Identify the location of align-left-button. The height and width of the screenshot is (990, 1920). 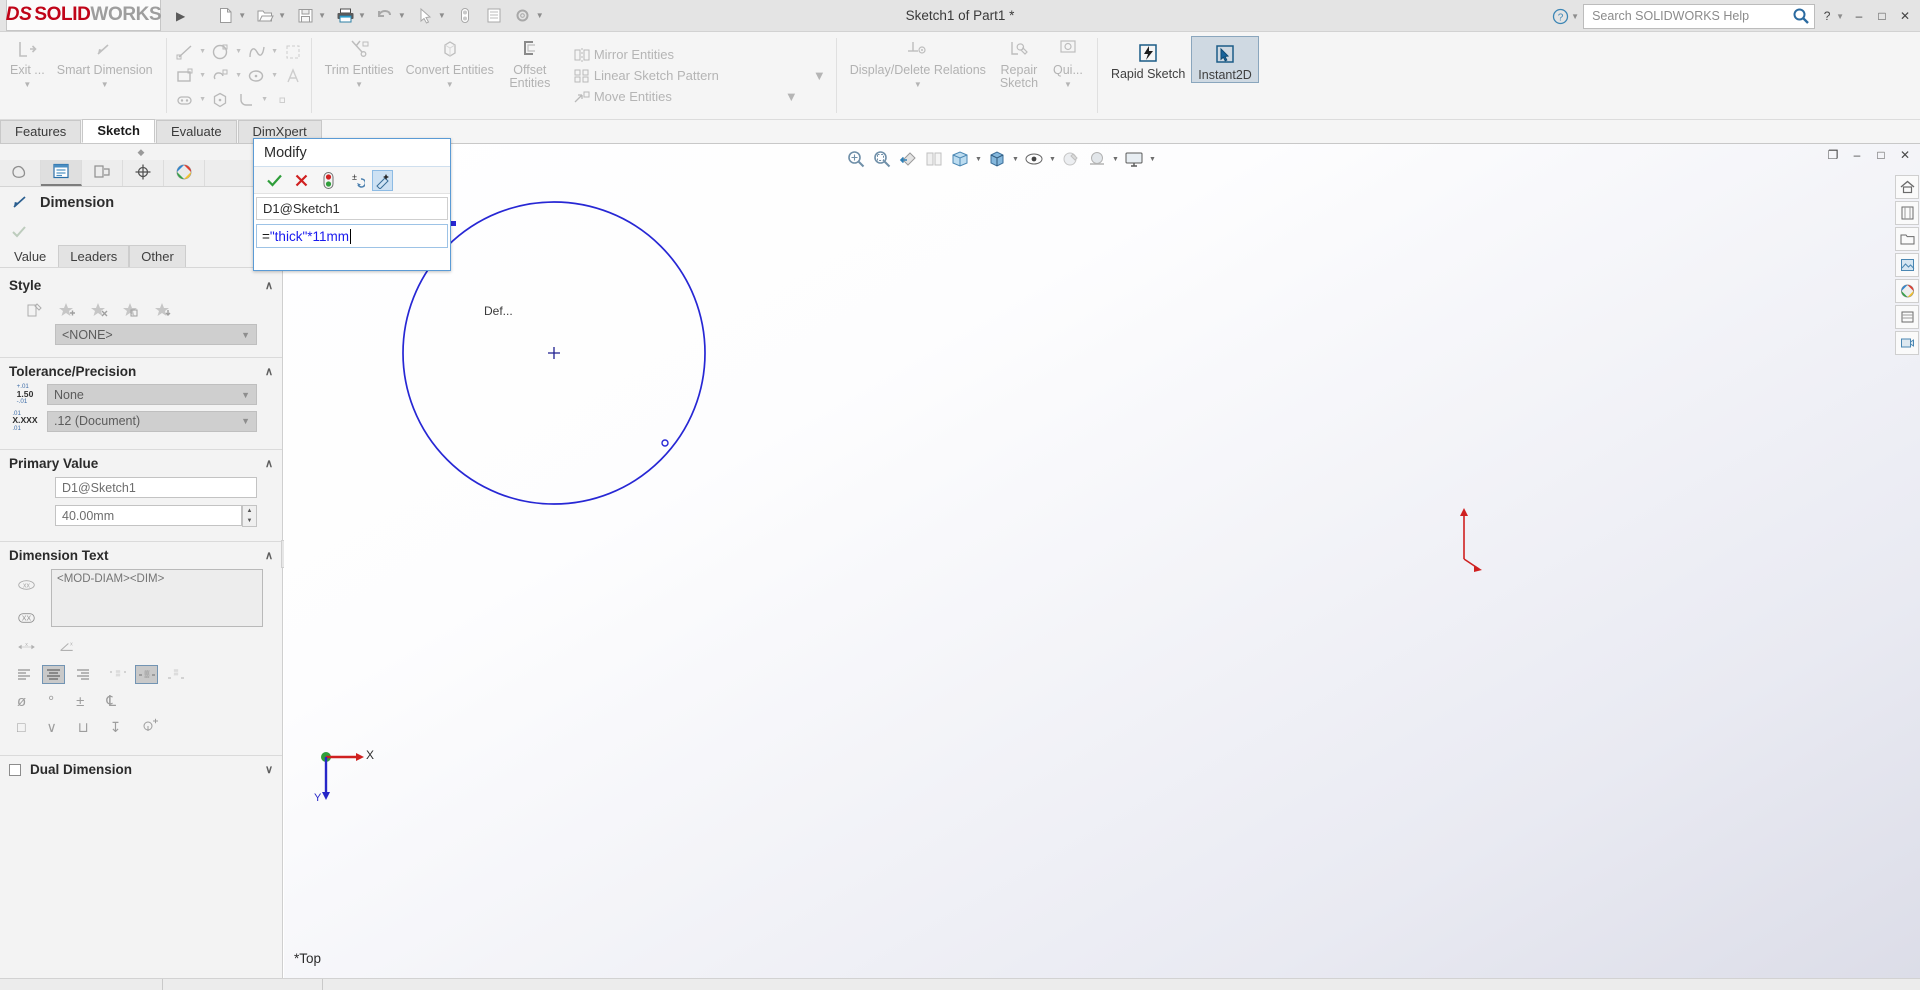
(24, 674).